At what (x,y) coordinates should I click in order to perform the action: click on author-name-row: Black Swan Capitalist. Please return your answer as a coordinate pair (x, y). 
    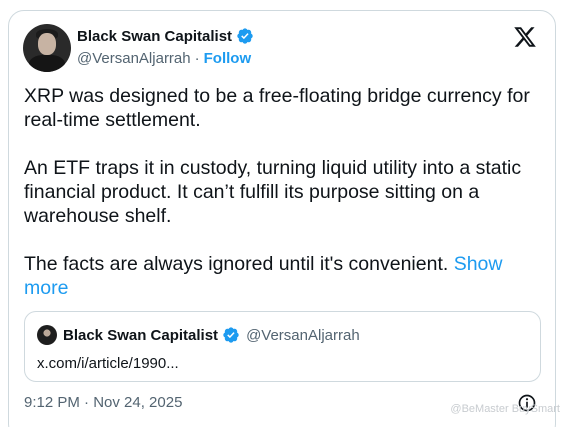
    Looking at the image, I should click on (165, 36).